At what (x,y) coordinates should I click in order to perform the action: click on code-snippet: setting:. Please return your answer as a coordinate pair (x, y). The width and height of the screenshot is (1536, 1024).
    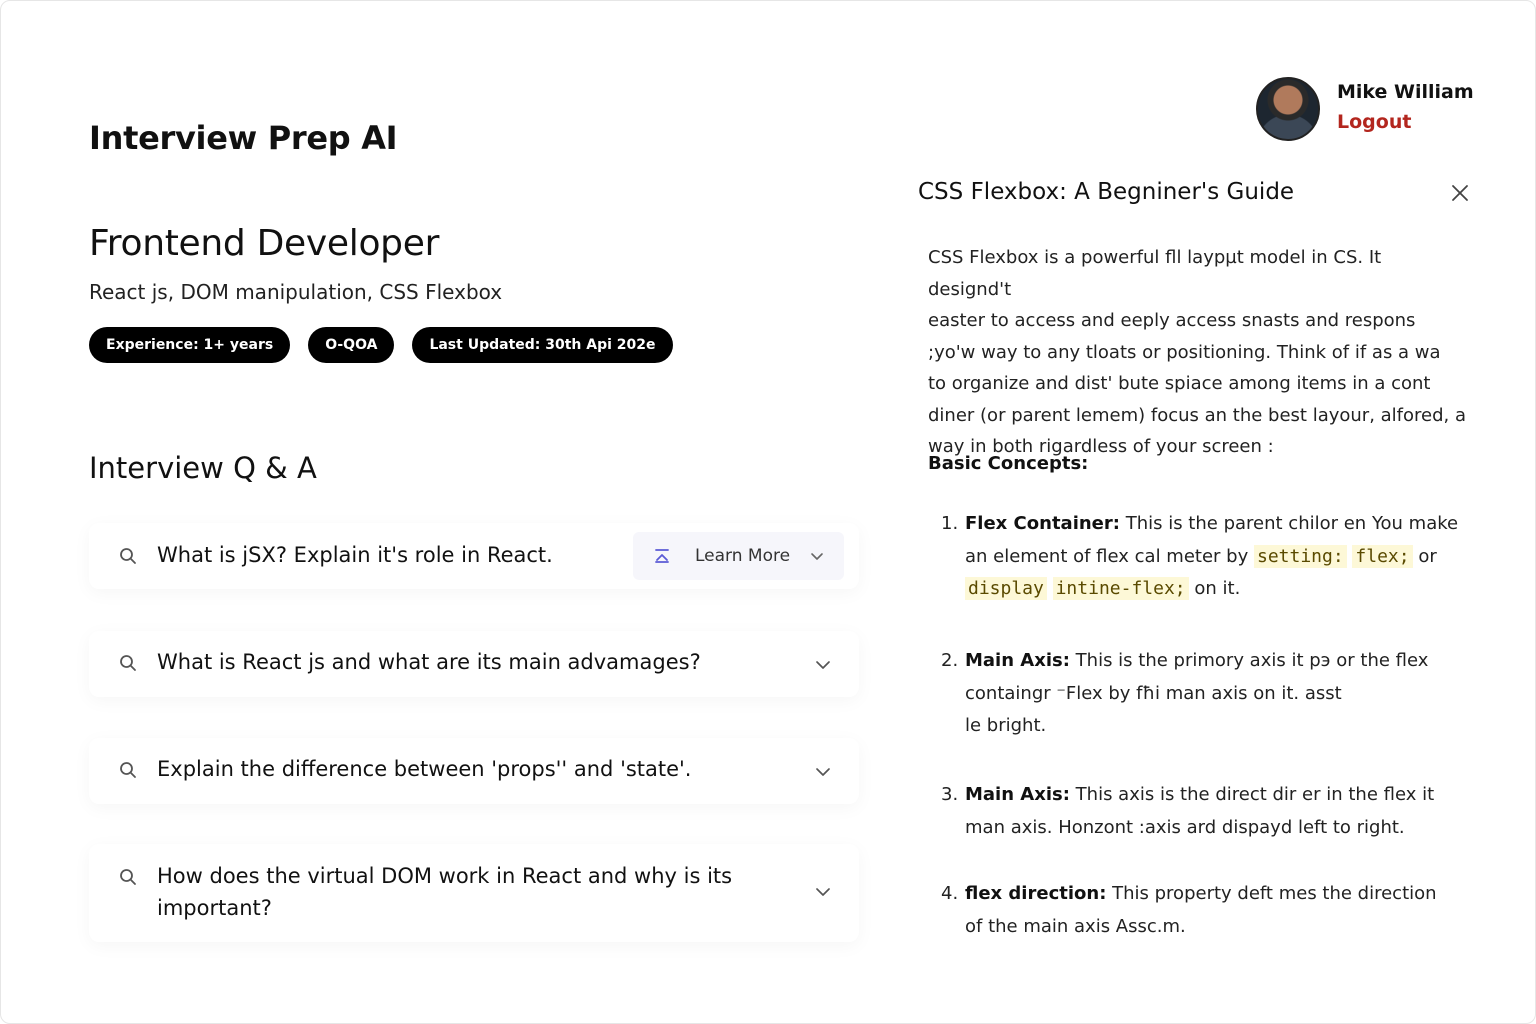
    Looking at the image, I should click on (1300, 556).